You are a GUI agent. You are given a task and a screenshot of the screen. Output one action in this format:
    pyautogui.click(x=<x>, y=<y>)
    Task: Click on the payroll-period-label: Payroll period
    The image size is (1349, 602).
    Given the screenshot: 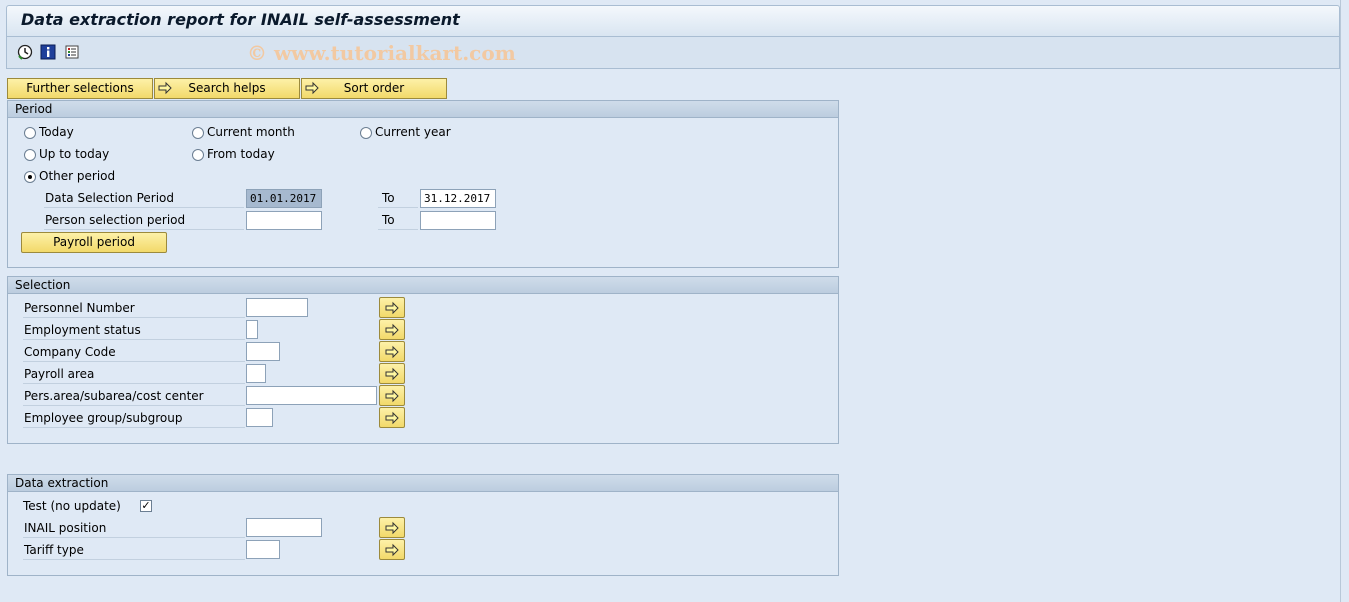 What is the action you would take?
    pyautogui.click(x=94, y=242)
    